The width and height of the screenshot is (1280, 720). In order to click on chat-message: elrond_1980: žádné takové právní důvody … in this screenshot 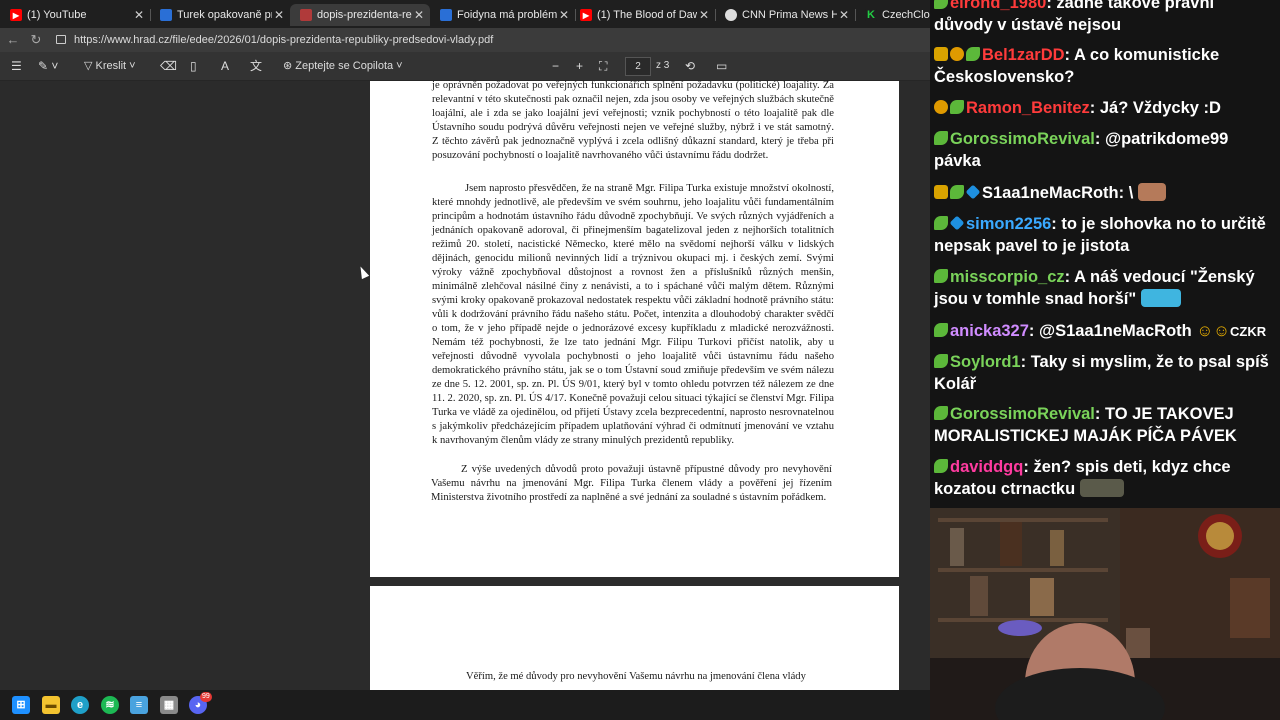, I will do `click(1104, 18)`.